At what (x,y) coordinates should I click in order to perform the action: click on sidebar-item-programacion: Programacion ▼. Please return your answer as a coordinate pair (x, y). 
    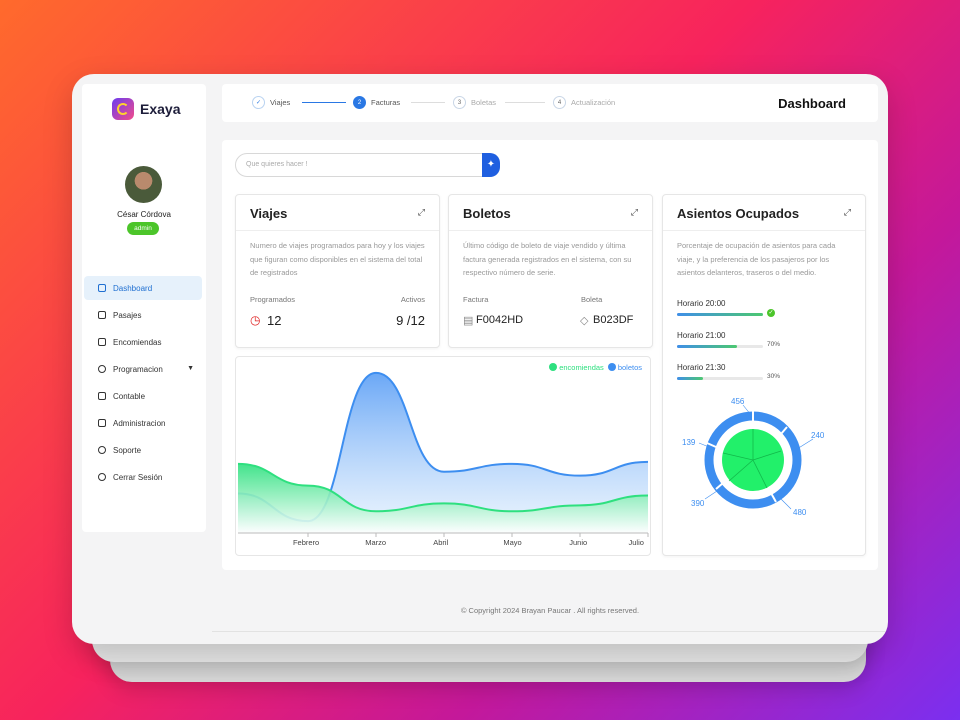
    Looking at the image, I should click on (143, 369).